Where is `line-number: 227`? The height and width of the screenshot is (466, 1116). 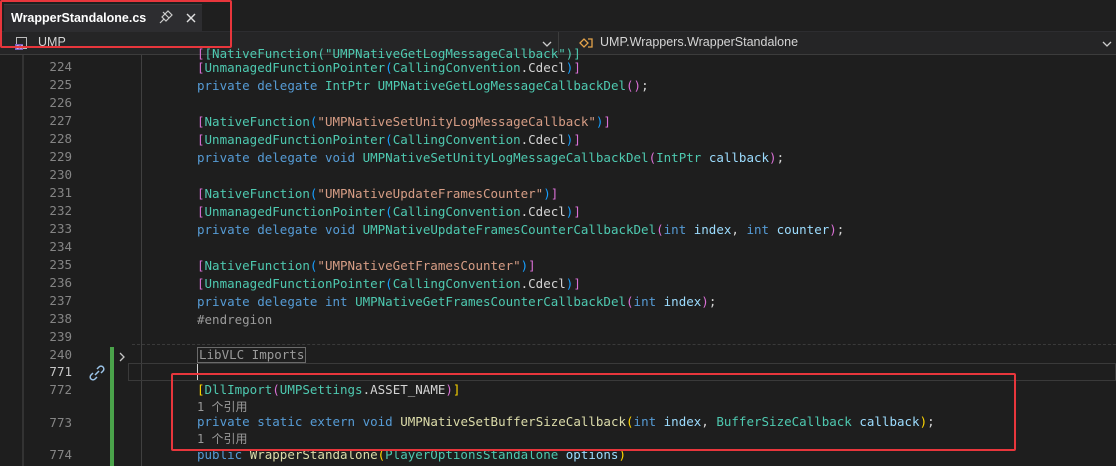 line-number: 227 is located at coordinates (60, 120).